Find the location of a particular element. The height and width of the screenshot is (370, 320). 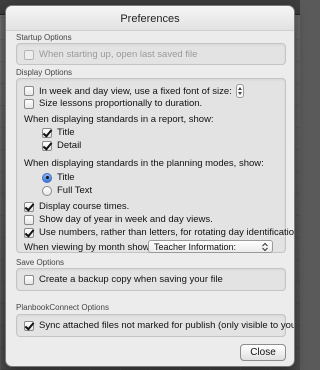

fixed-font-checkbox is located at coordinates (29, 91).